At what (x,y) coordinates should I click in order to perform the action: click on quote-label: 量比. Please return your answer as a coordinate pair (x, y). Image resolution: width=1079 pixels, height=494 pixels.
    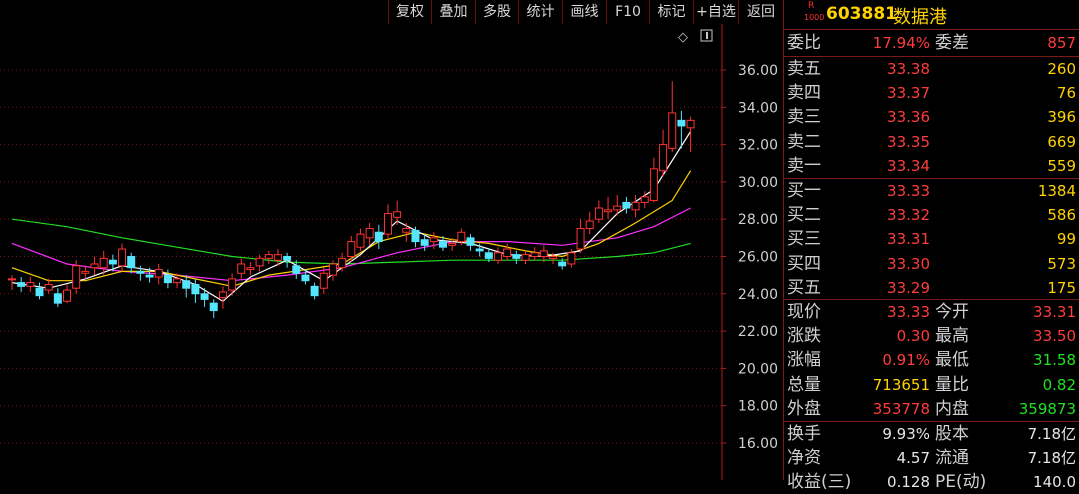
    Looking at the image, I should click on (952, 384).